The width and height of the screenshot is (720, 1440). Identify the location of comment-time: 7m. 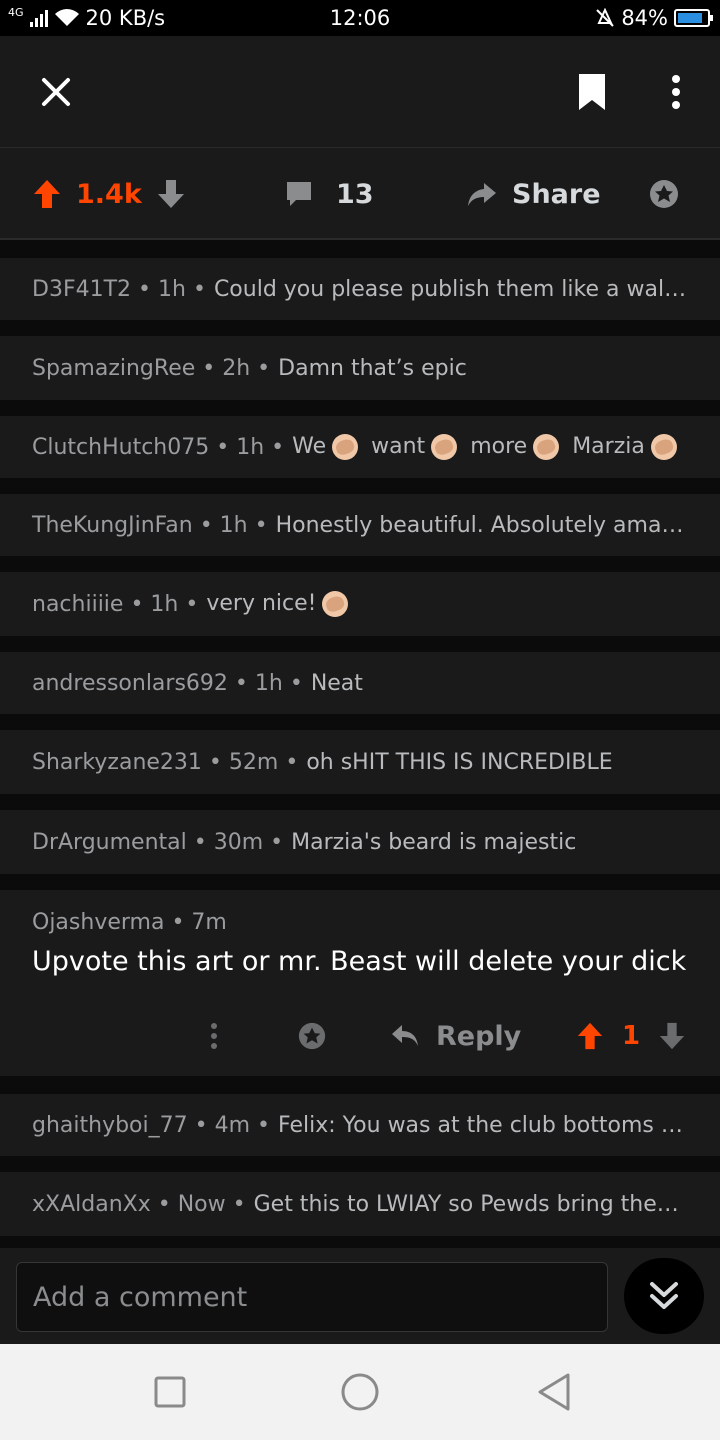
(209, 922).